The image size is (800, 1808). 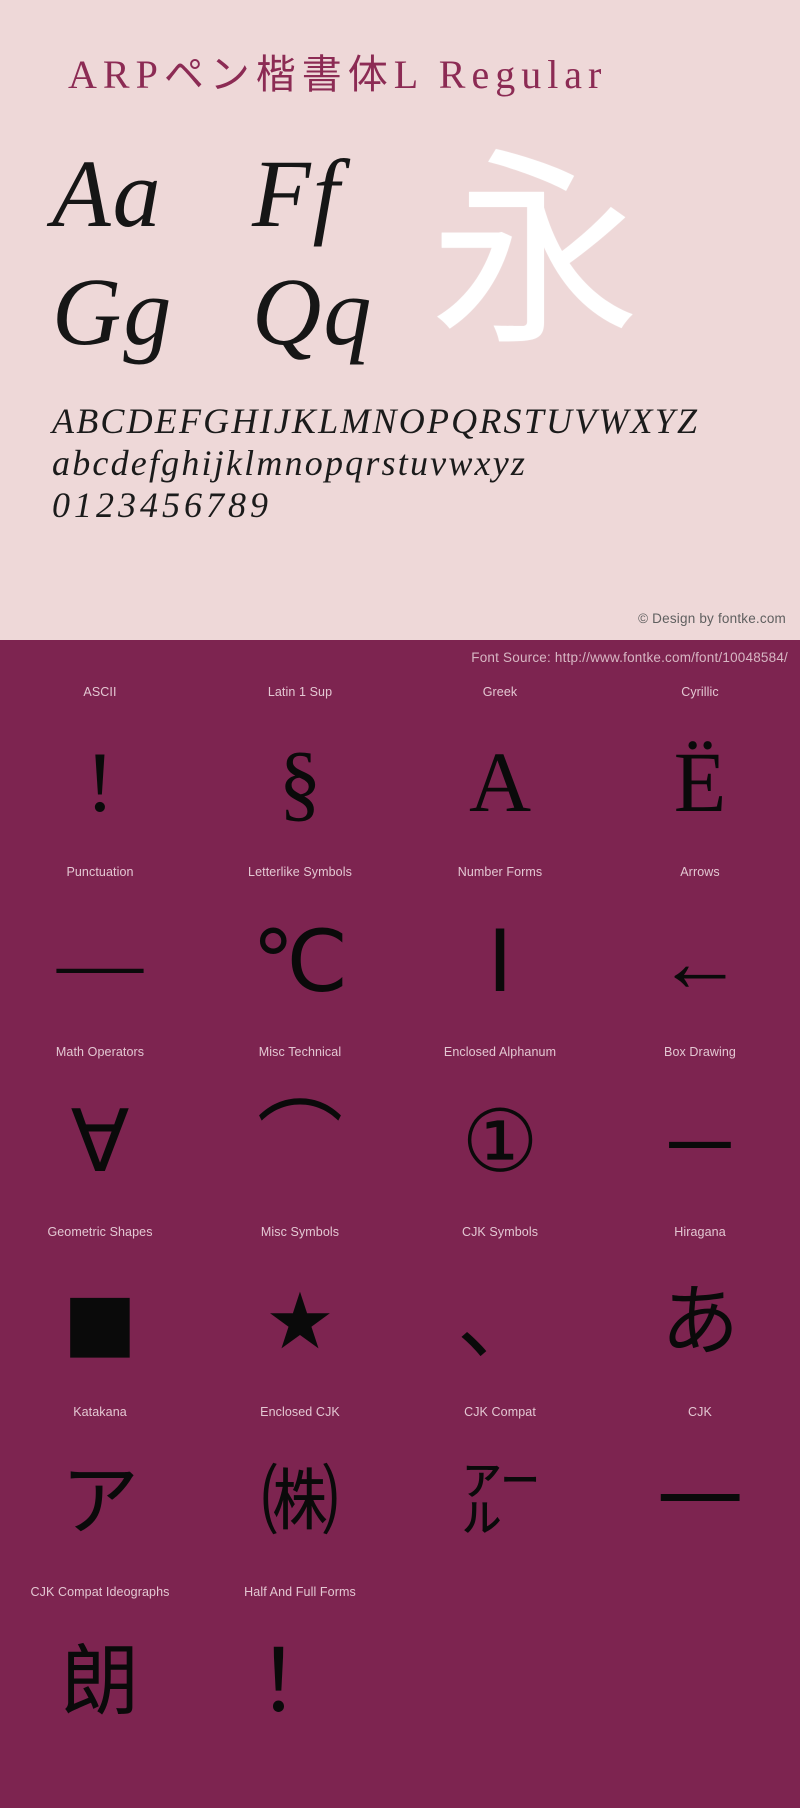 I want to click on unicode-block-cell: ASCII!, so click(x=100, y=772).